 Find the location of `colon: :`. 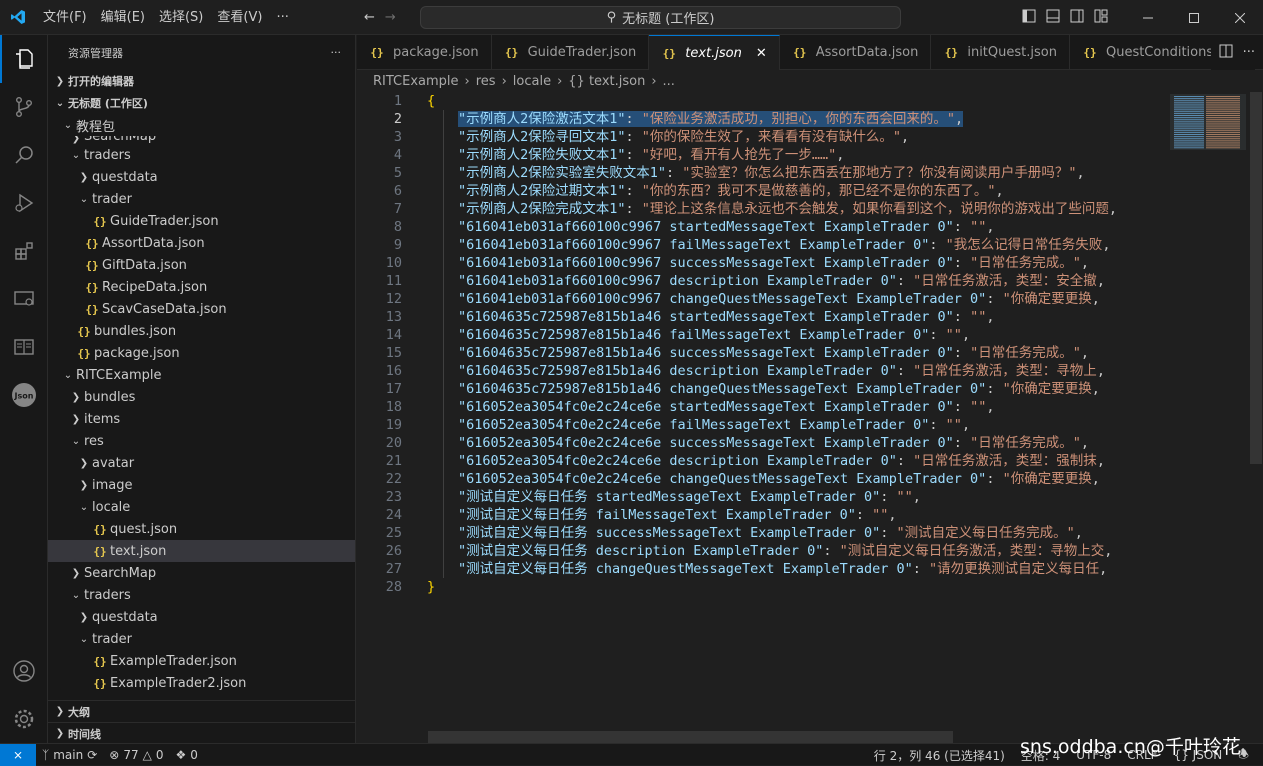

colon: : is located at coordinates (937, 245).